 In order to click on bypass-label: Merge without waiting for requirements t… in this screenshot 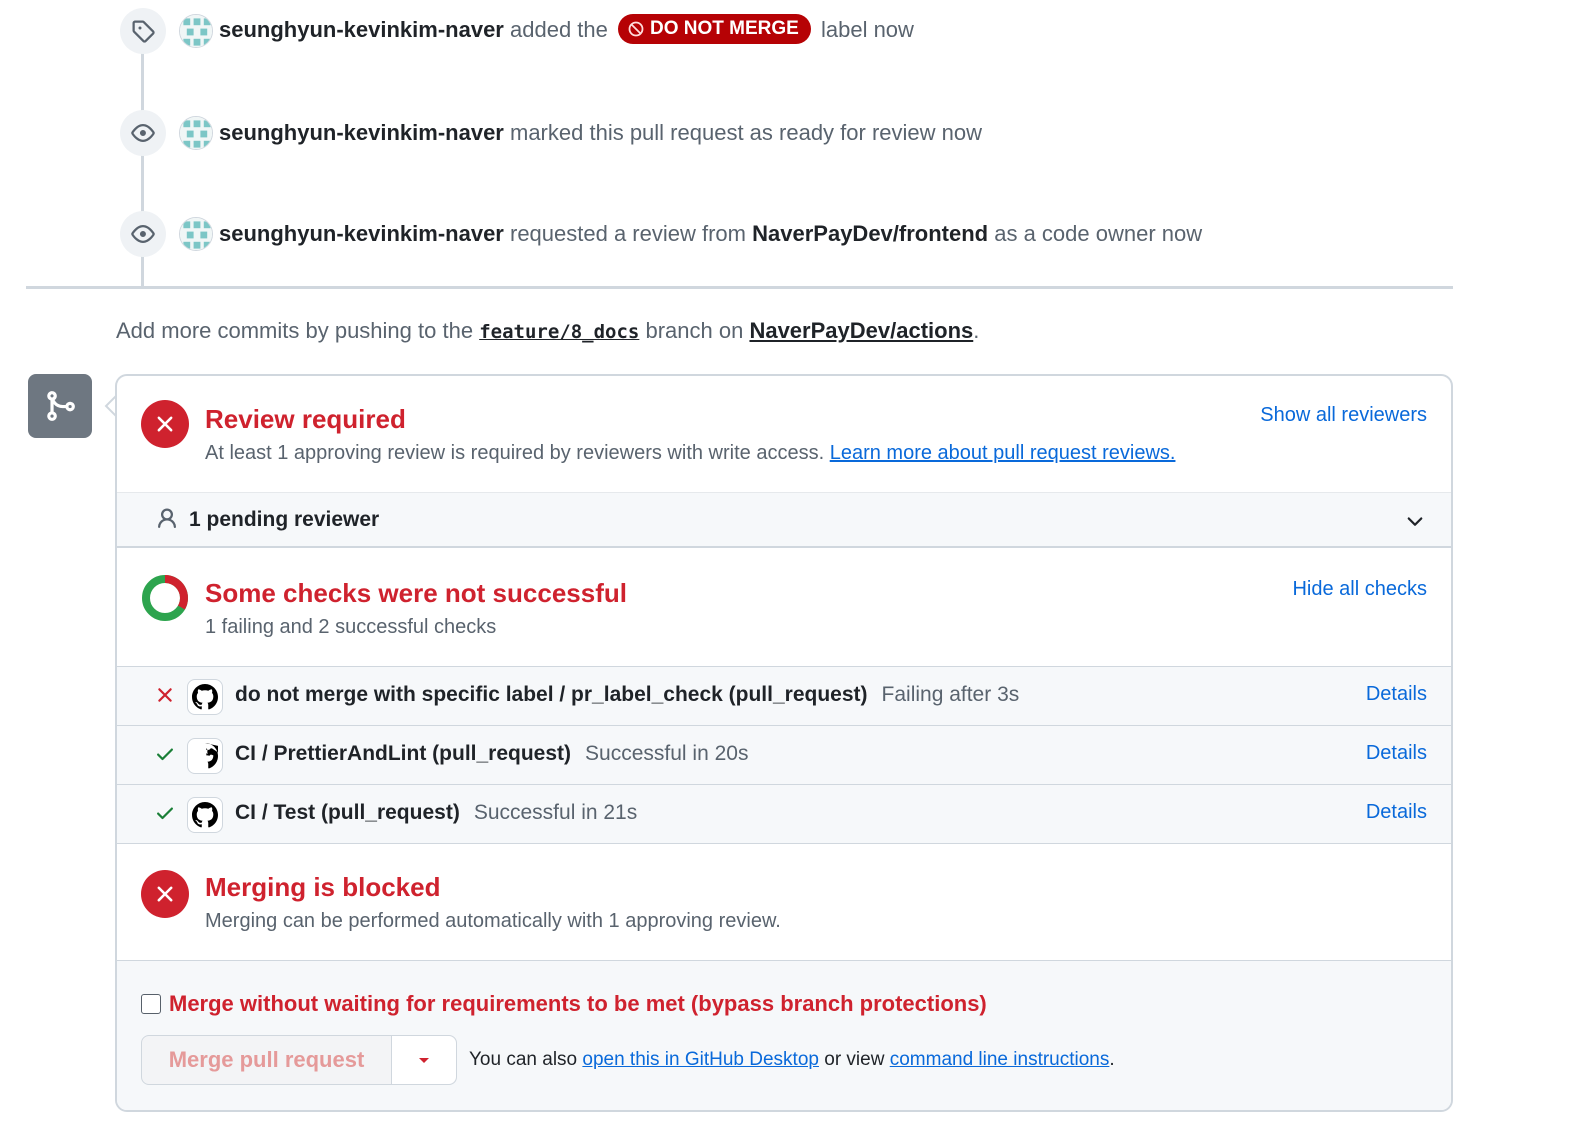, I will do `click(578, 1004)`.